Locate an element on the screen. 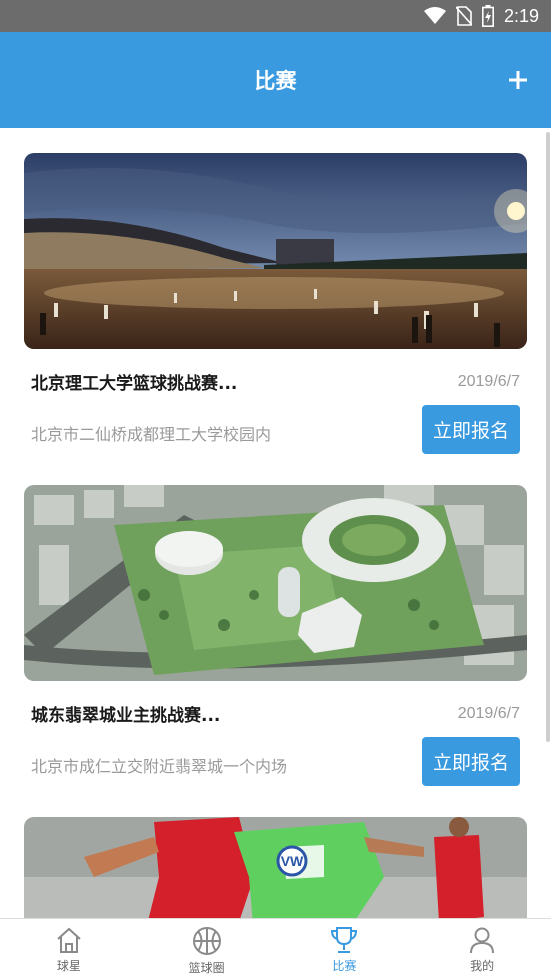 This screenshot has height=979, width=551. wifi-icon is located at coordinates (434, 16).